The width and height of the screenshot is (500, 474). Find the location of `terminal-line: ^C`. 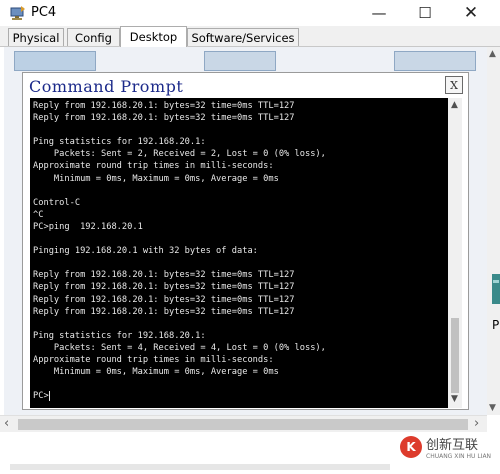

terminal-line: ^C is located at coordinates (38, 214).